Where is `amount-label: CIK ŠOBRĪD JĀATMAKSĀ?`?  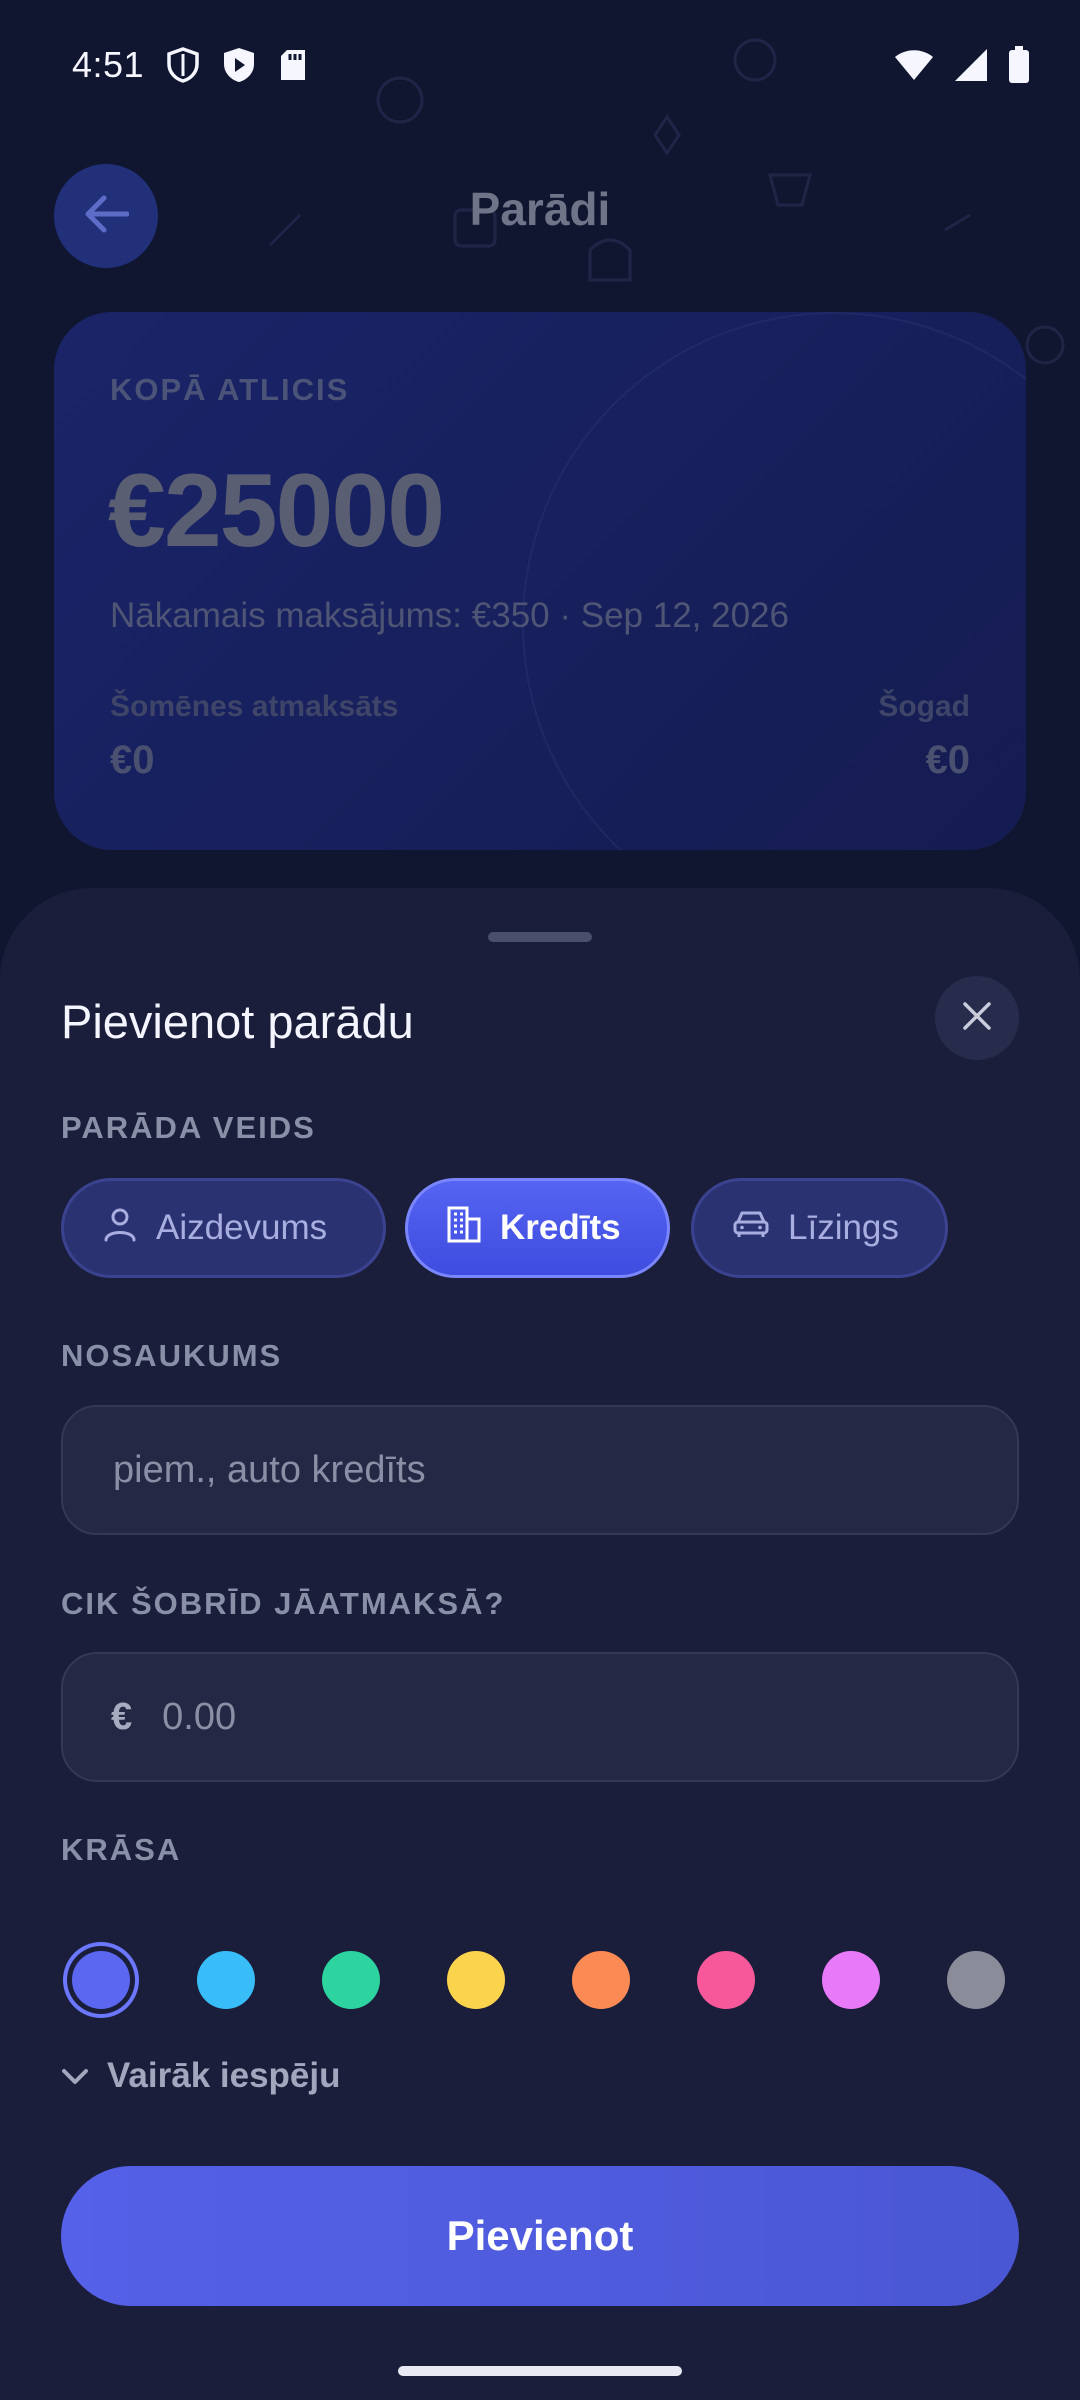 amount-label: CIK ŠOBRĪD JĀATMAKSĀ? is located at coordinates (283, 1603).